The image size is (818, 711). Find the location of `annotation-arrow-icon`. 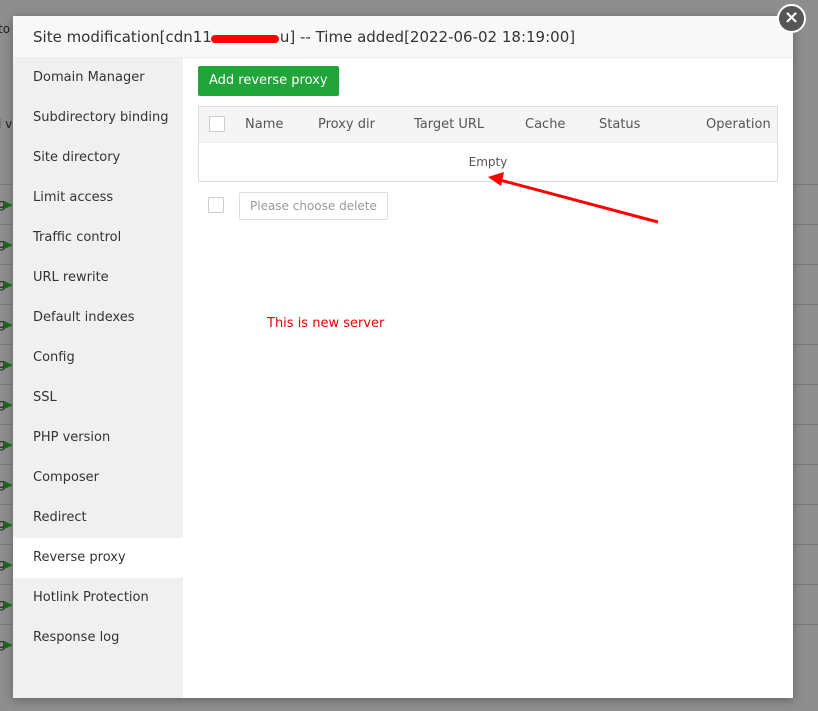

annotation-arrow-icon is located at coordinates (573, 198).